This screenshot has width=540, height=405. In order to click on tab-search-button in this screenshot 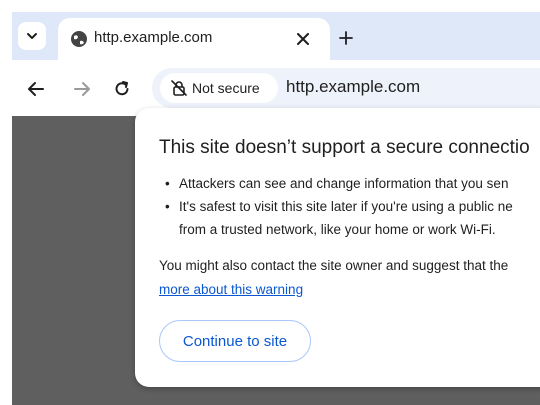, I will do `click(32, 36)`.